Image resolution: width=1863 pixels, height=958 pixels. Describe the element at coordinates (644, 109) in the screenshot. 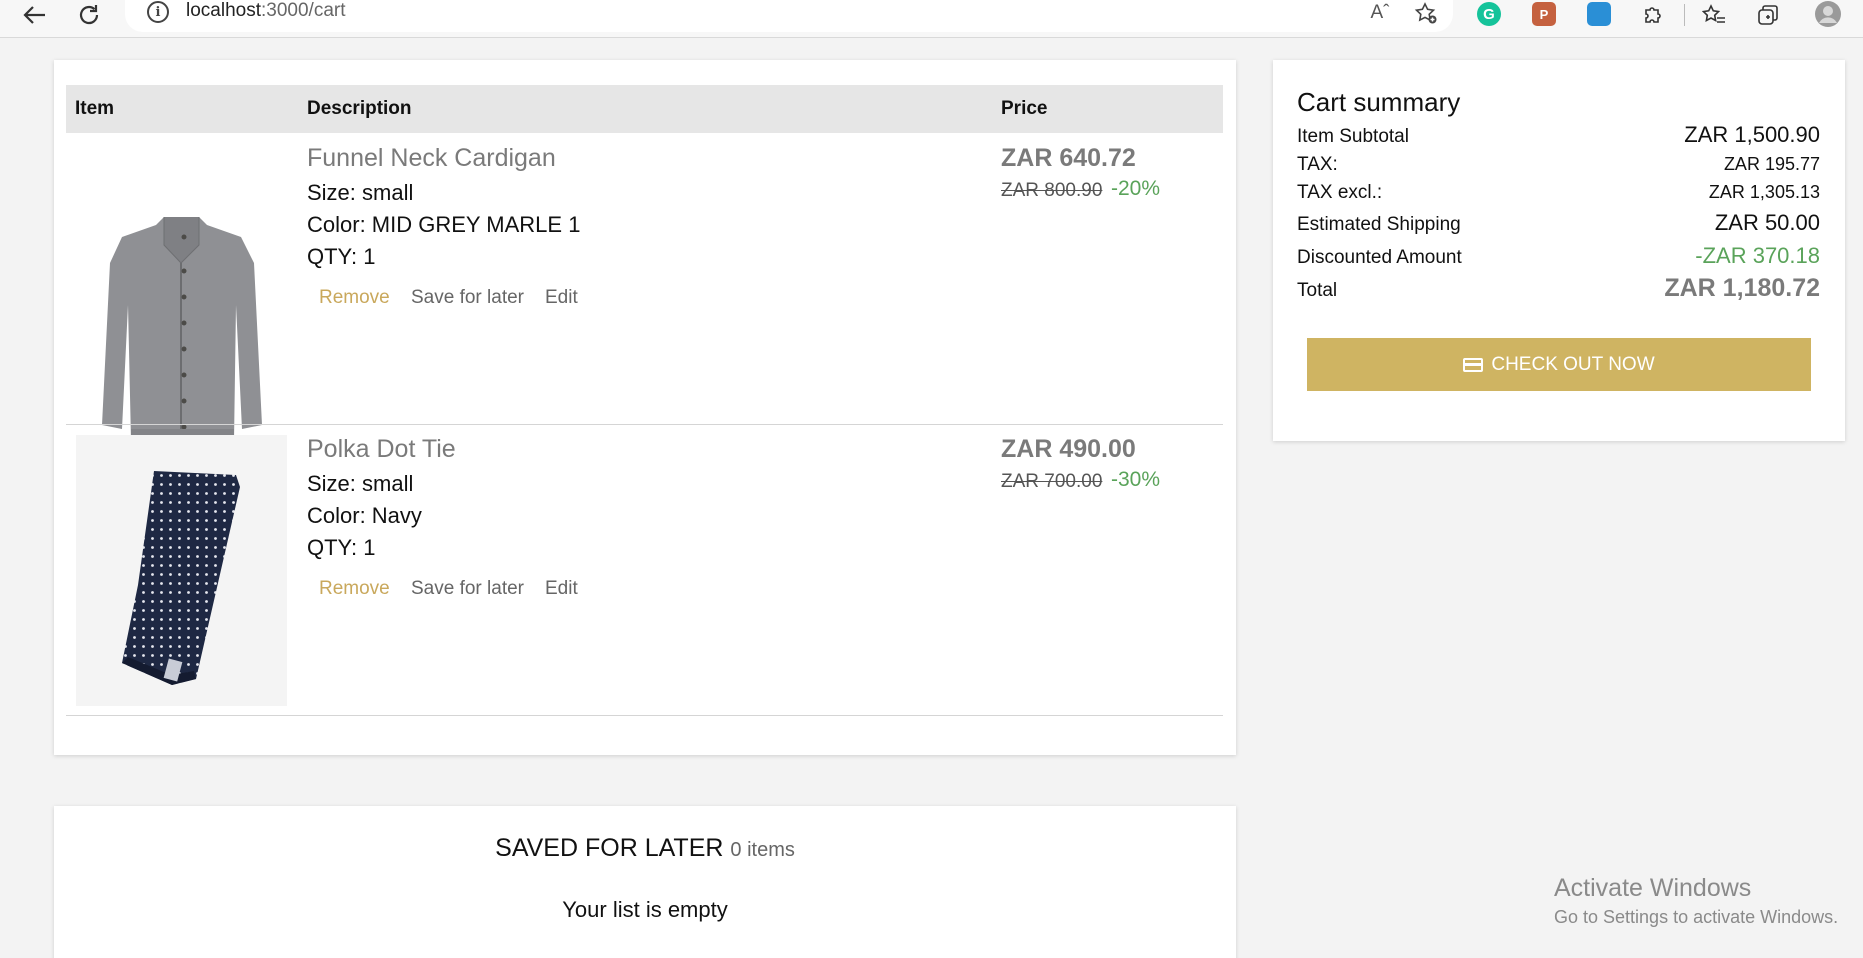

I see `cart-table-header: Item Description Price` at that location.